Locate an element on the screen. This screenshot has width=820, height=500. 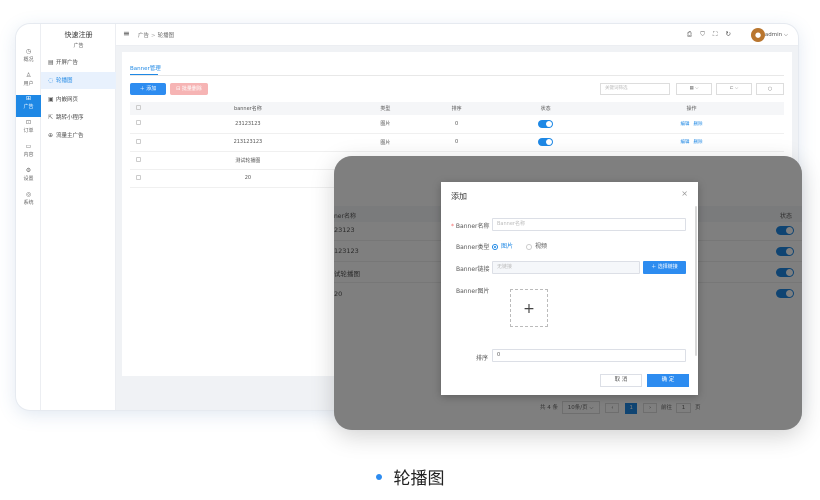
nav-orders: ⊡ 订单 is located at coordinates (28, 130).